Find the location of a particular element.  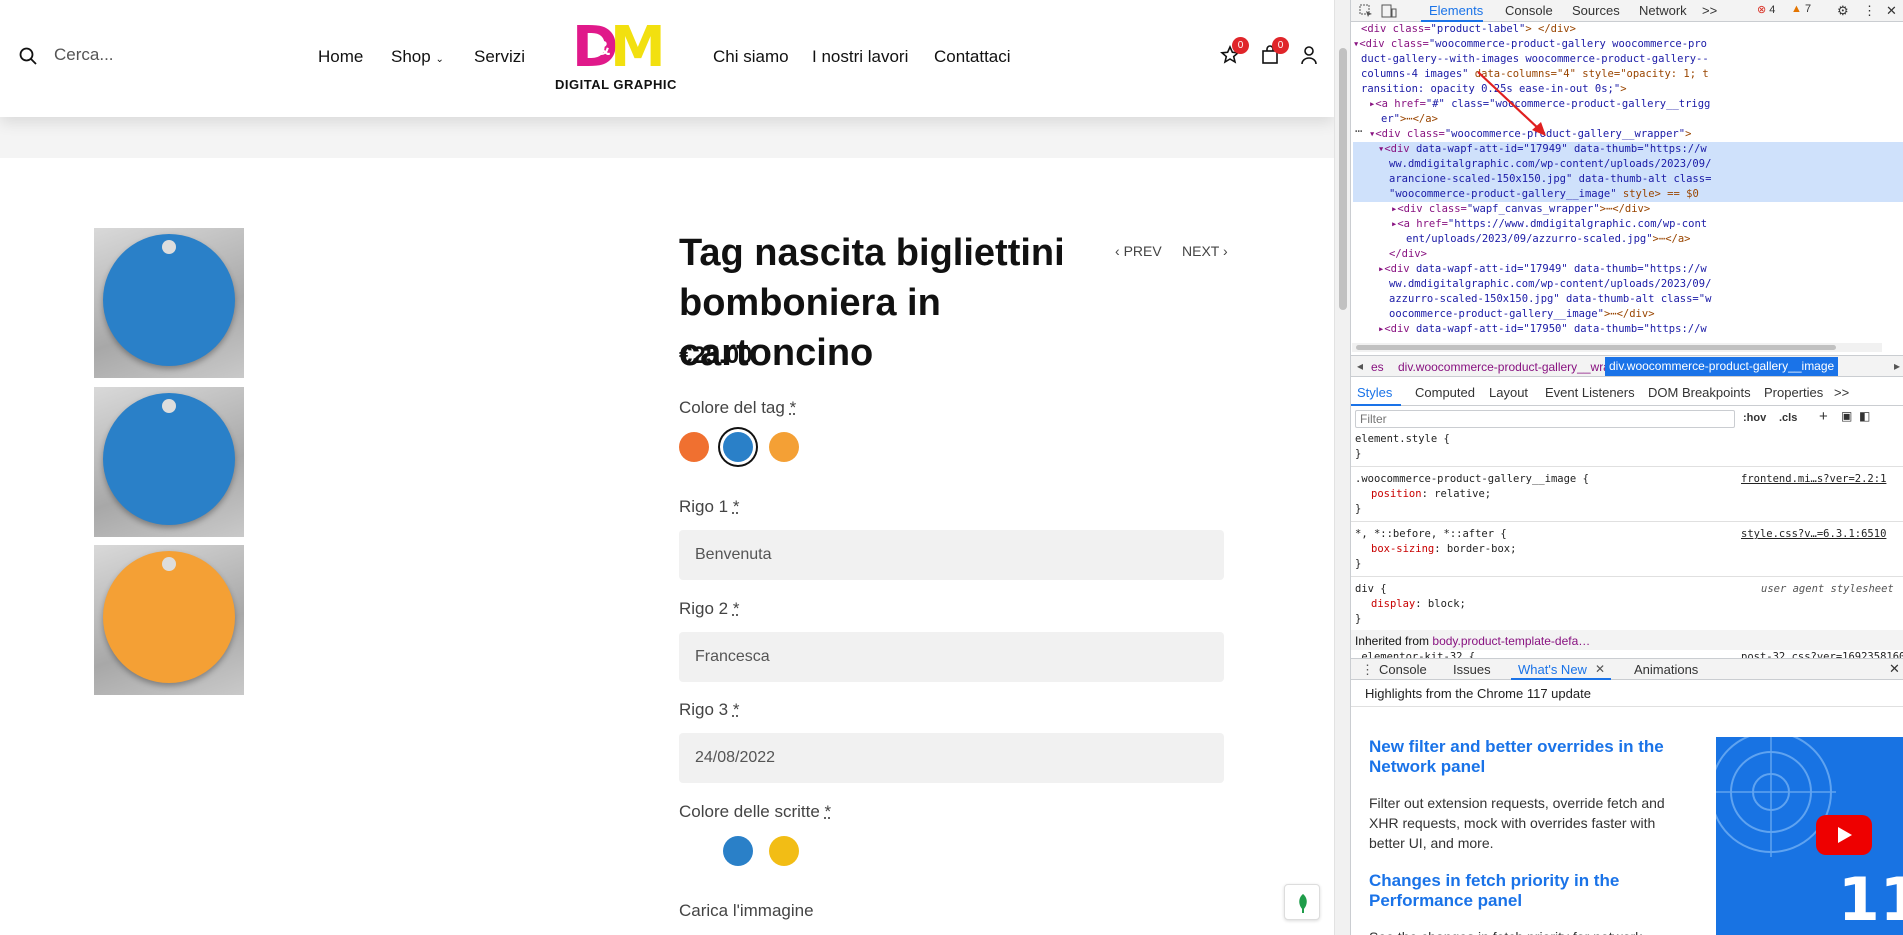

whats-new-video-thumbnail: 11 is located at coordinates (1809, 836).